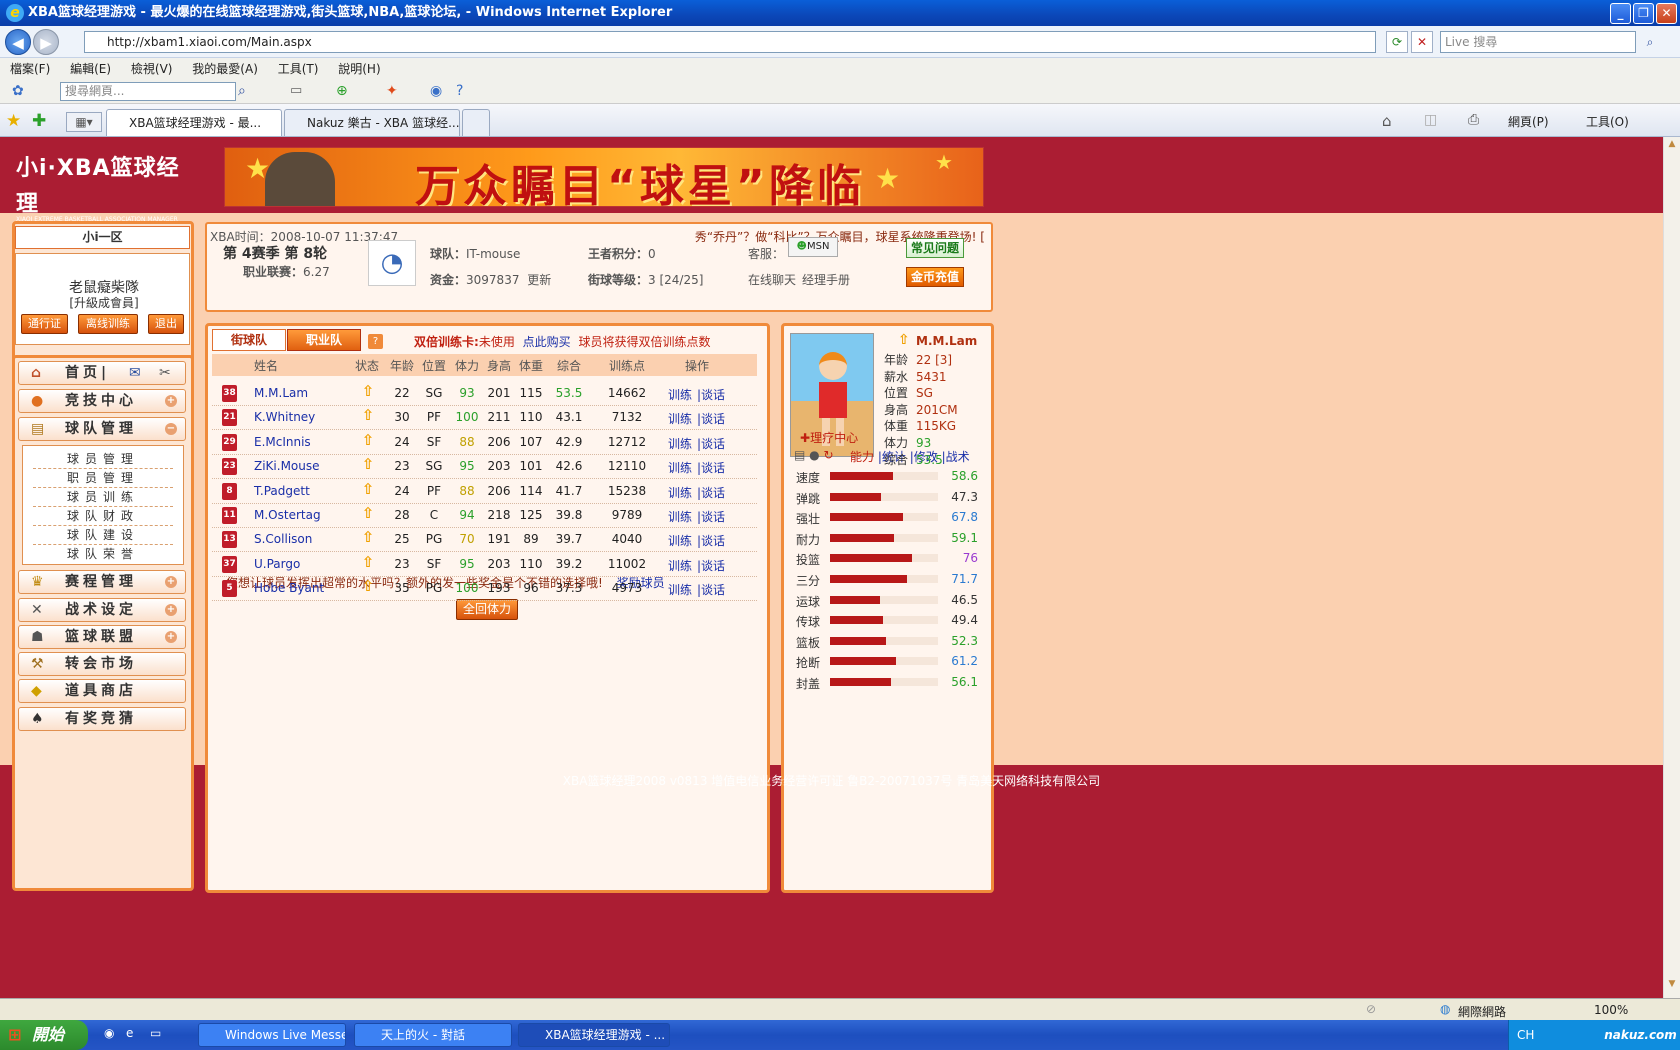 This screenshot has width=1680, height=1050. Describe the element at coordinates (46, 42) in the screenshot. I see `forward-button: ▶` at that location.